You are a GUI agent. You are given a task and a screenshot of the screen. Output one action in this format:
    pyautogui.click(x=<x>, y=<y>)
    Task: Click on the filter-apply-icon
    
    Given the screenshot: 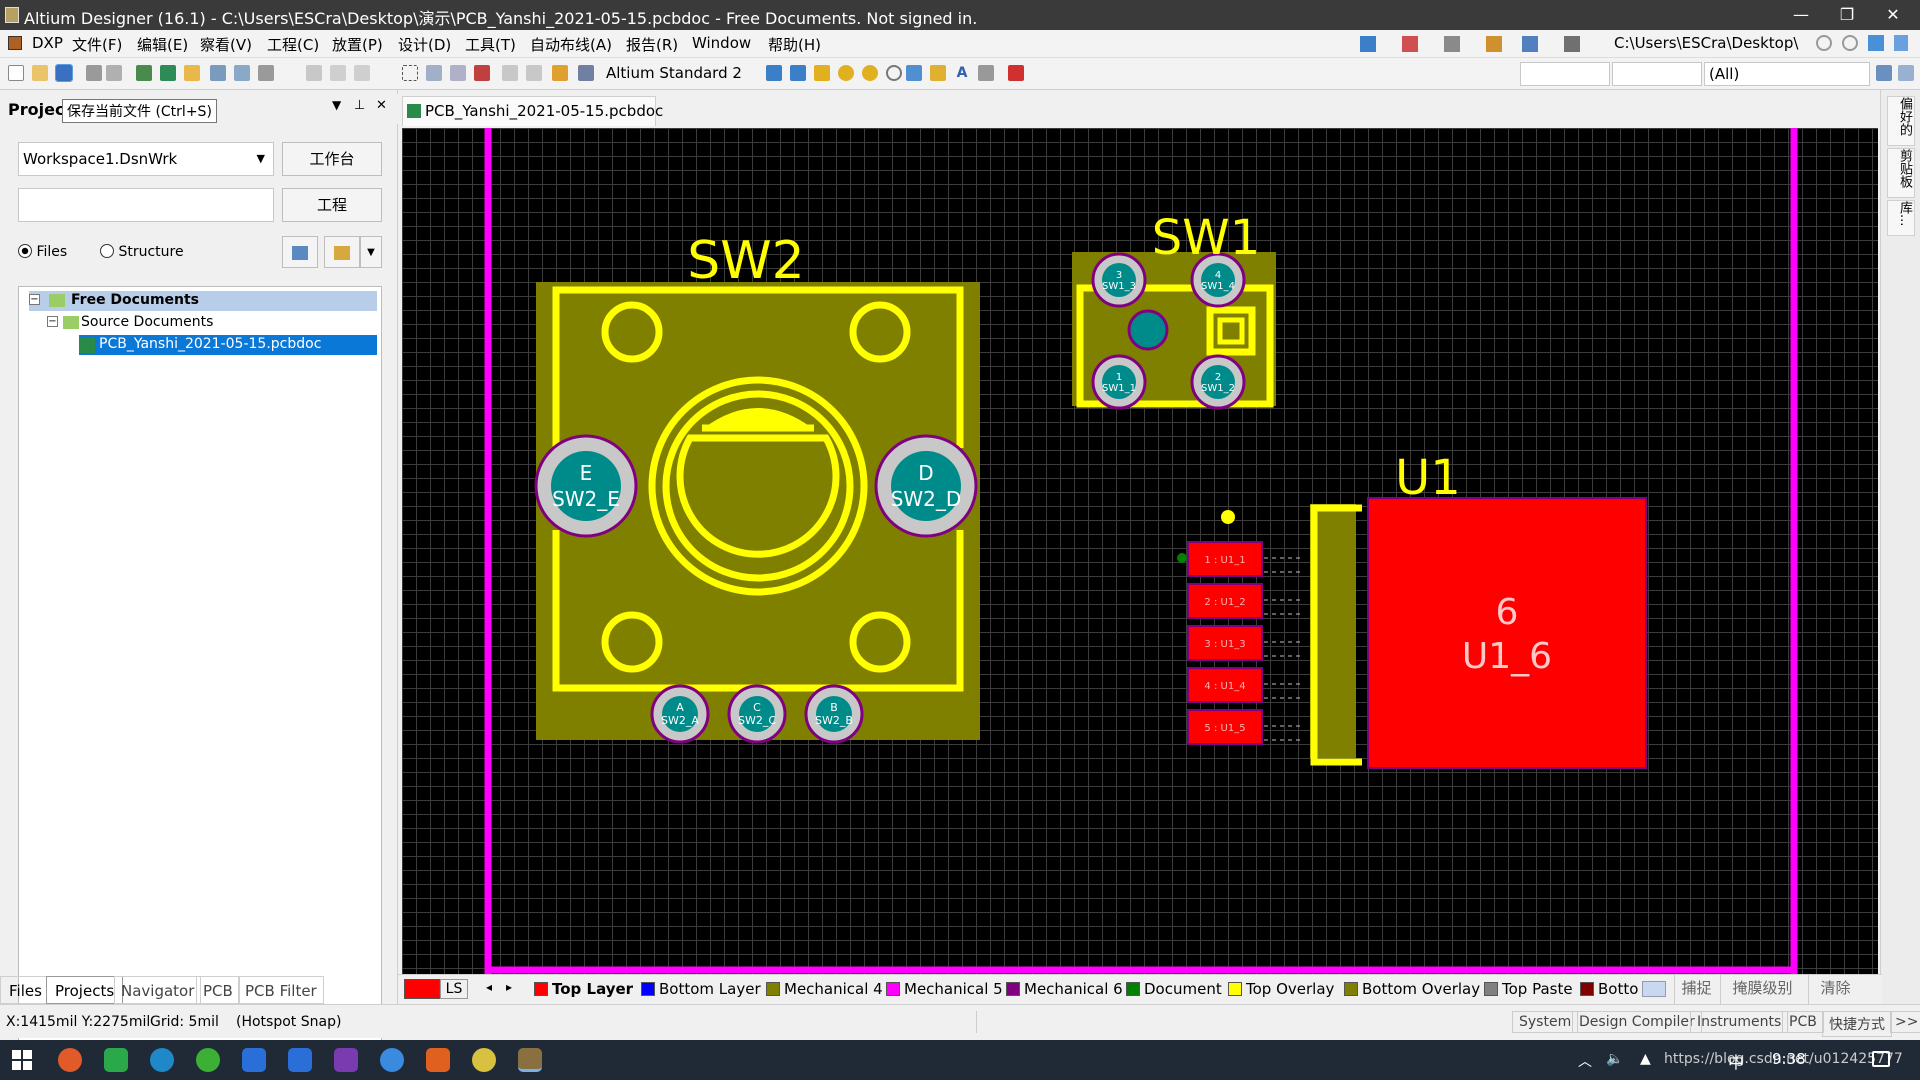 What is the action you would take?
    pyautogui.click(x=1884, y=73)
    